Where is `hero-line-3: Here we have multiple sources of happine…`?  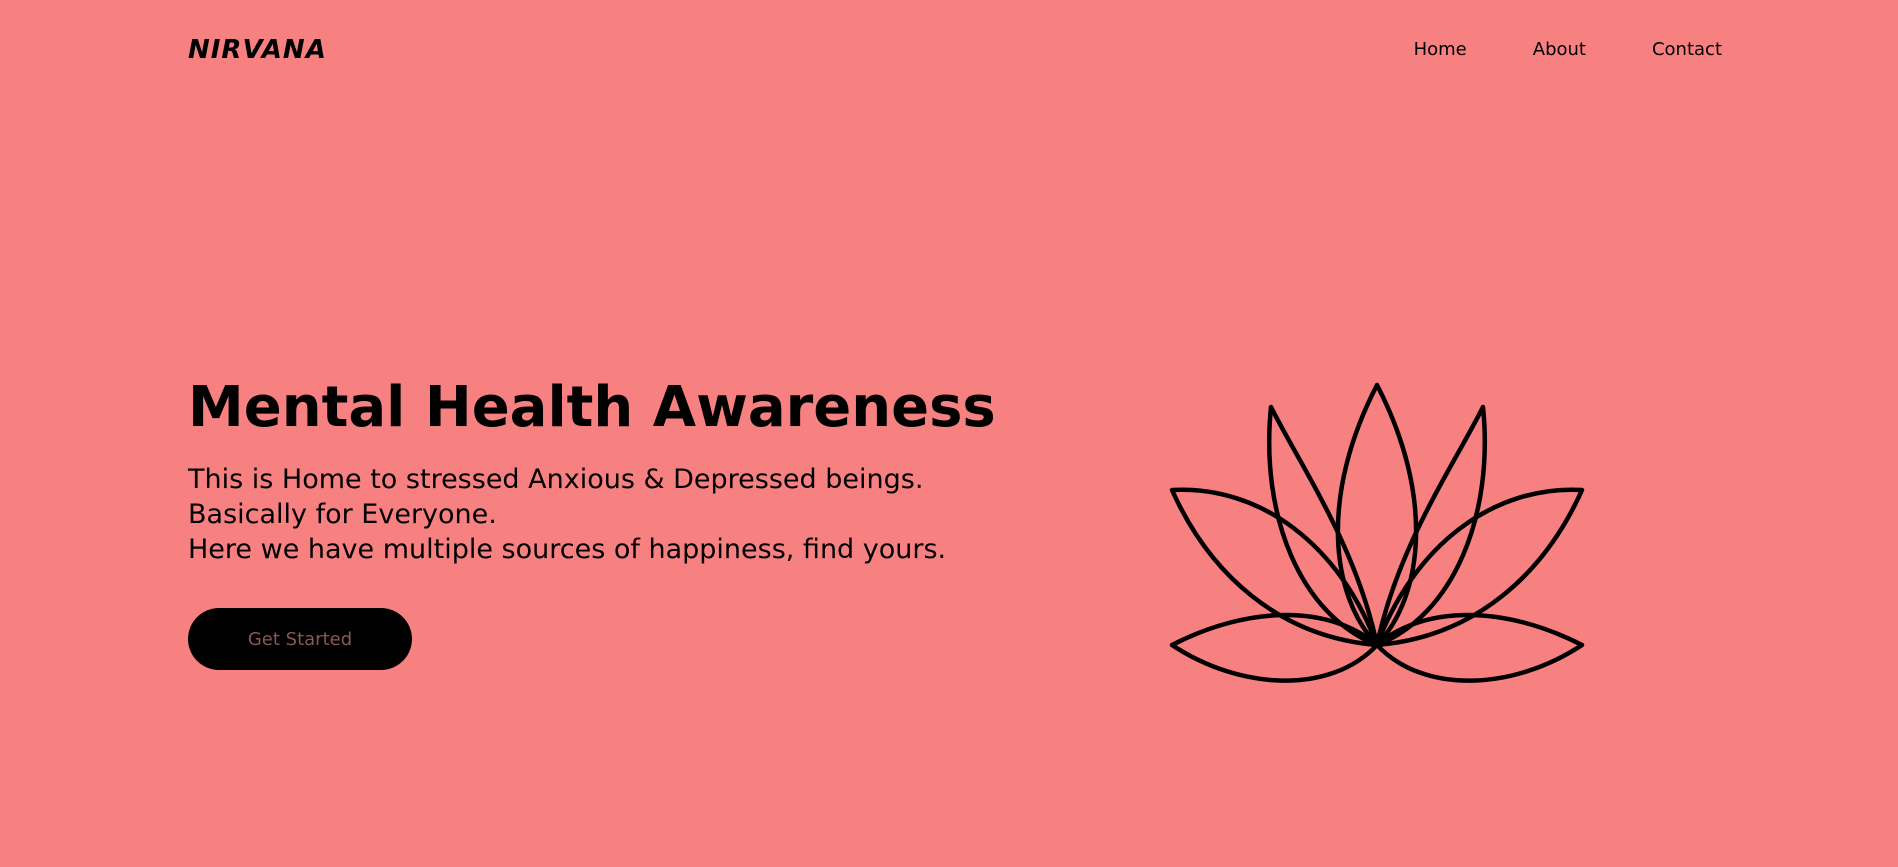
hero-line-3: Here we have multiple sources of happine… is located at coordinates (567, 549).